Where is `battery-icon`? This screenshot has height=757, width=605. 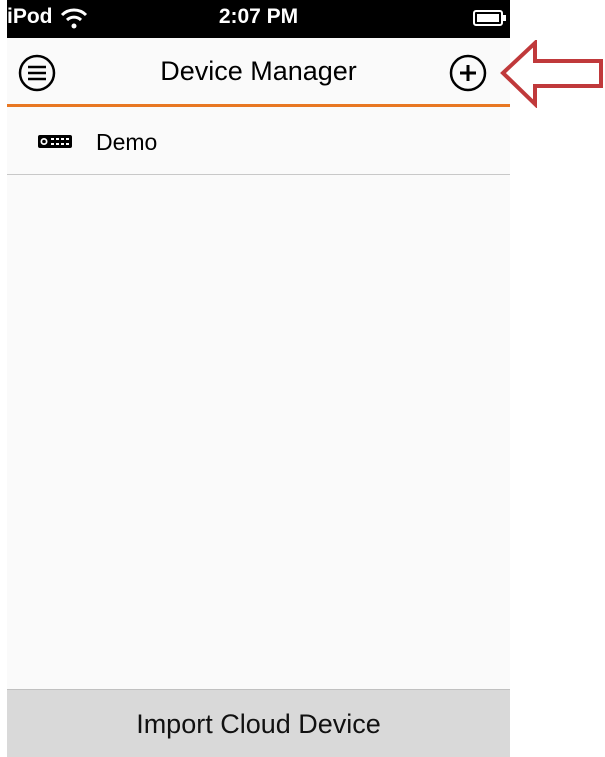
battery-icon is located at coordinates (489, 18).